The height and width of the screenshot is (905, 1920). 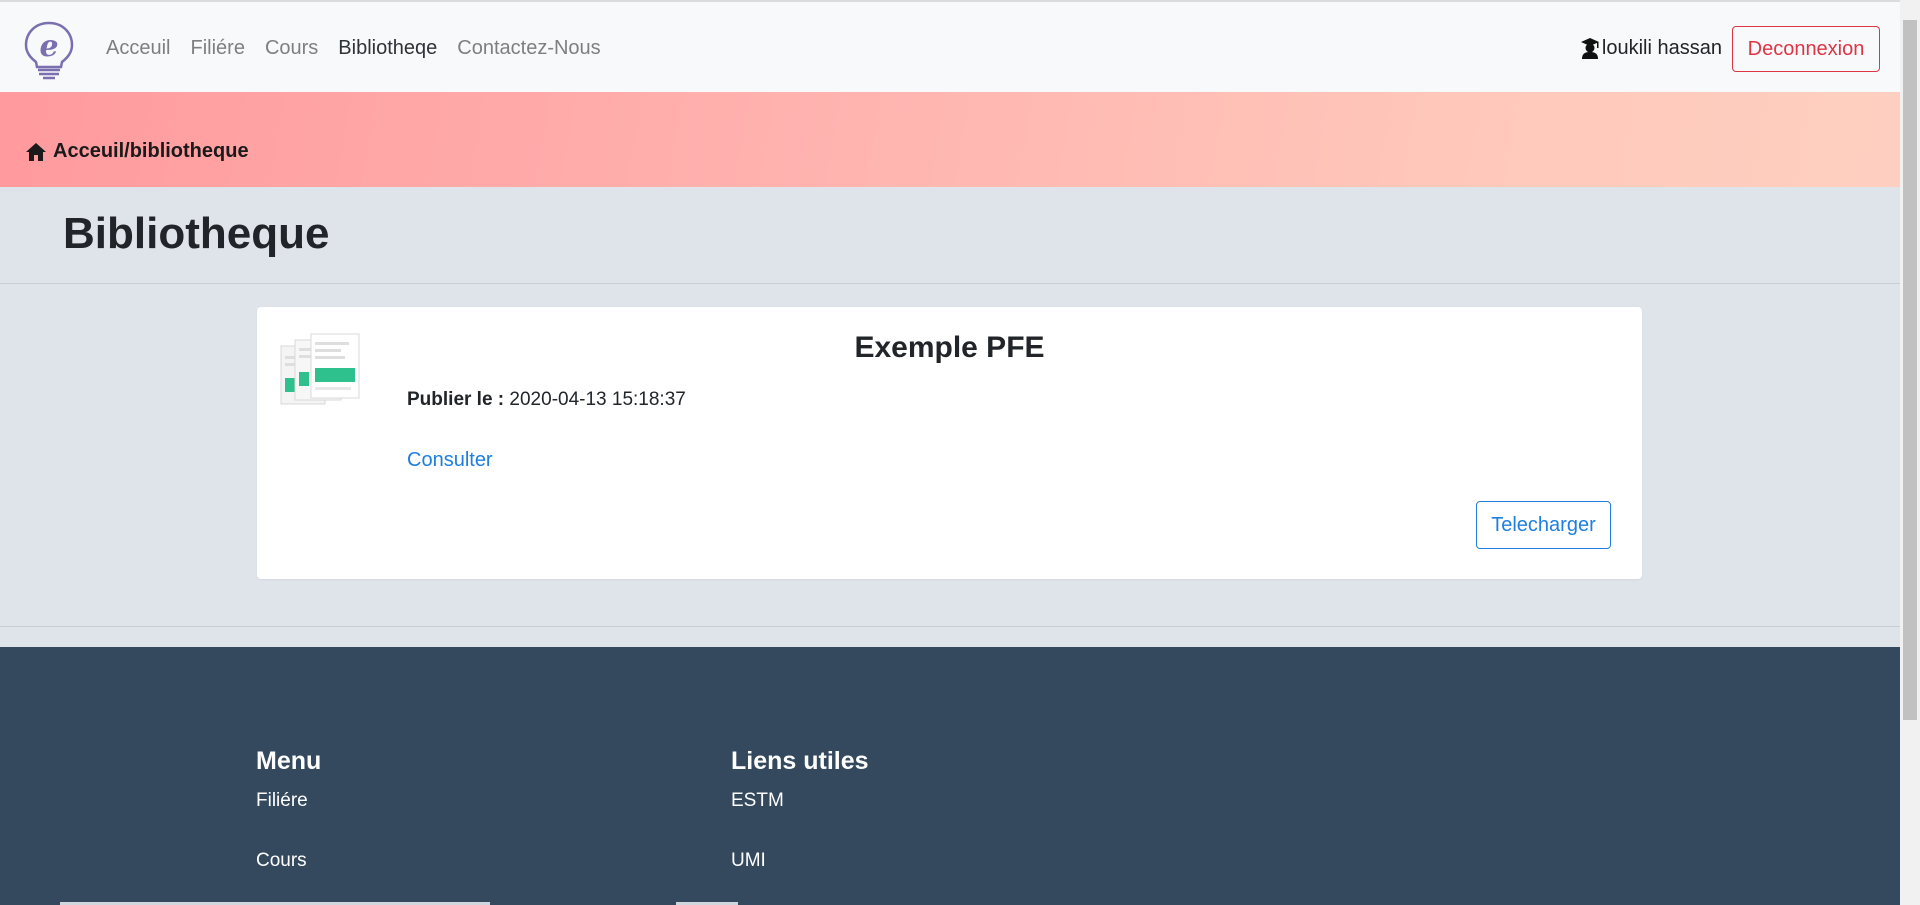 I want to click on published-label: Publier le :, so click(x=456, y=399).